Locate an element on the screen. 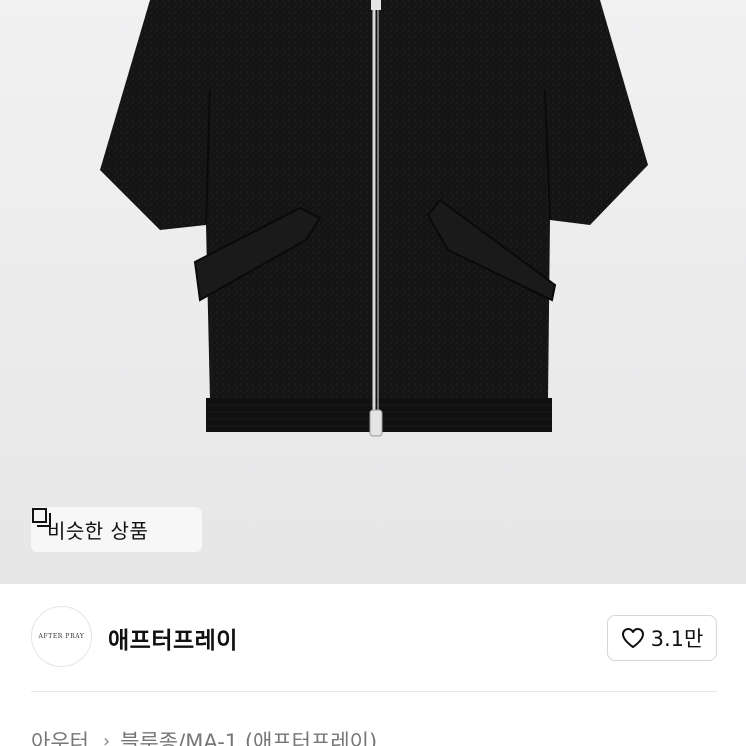 This screenshot has height=746, width=746. shop-logo: AFTER PRAY is located at coordinates (61, 636).